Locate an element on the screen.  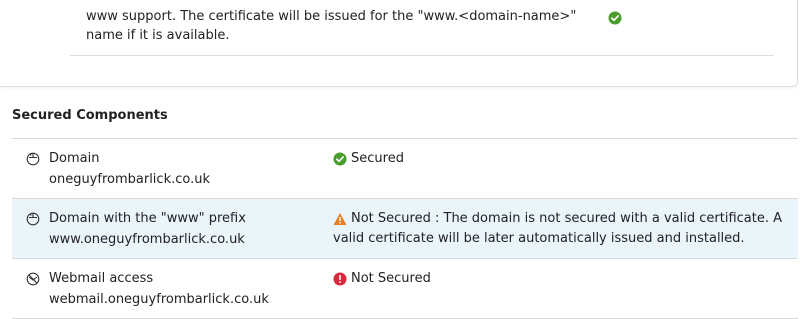
error-circle-icon is located at coordinates (340, 279).